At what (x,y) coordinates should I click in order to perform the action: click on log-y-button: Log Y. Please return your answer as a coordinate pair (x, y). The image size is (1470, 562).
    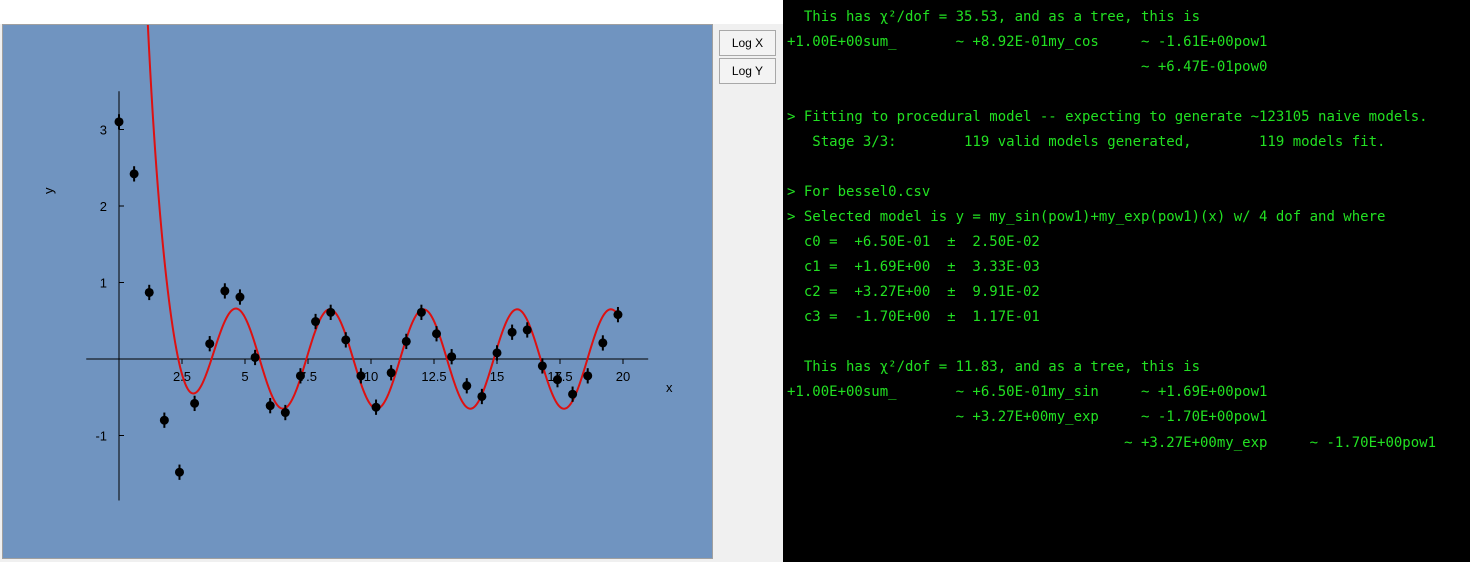
    Looking at the image, I should click on (747, 71).